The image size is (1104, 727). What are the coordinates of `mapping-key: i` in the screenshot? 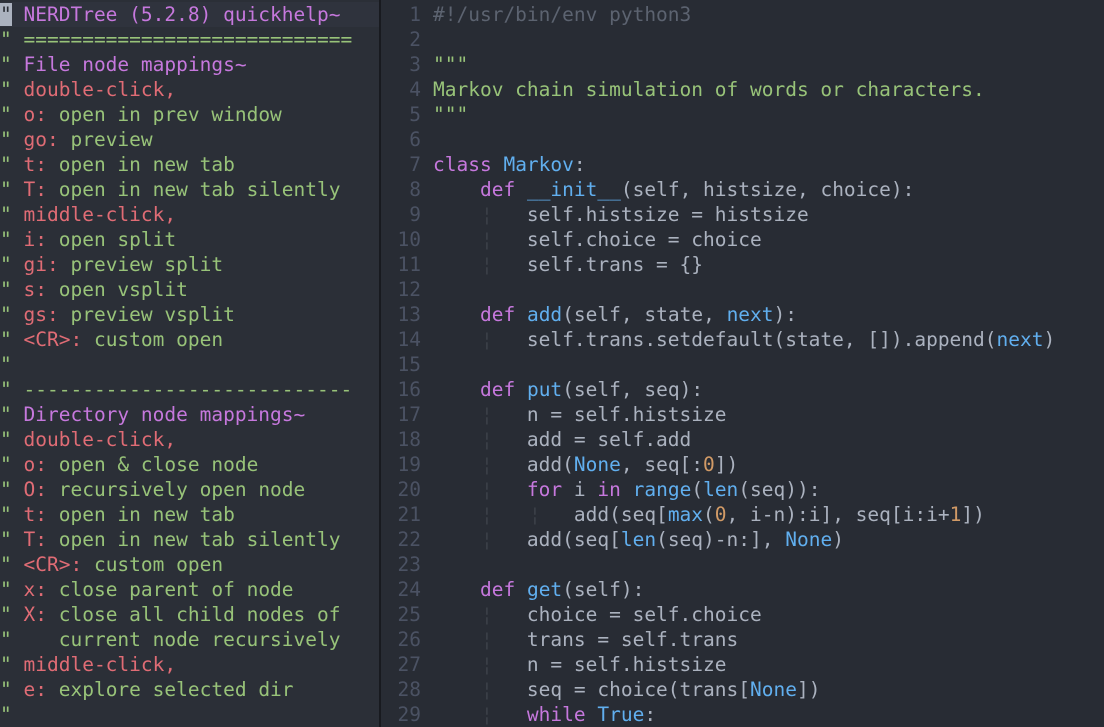 It's located at (29, 239).